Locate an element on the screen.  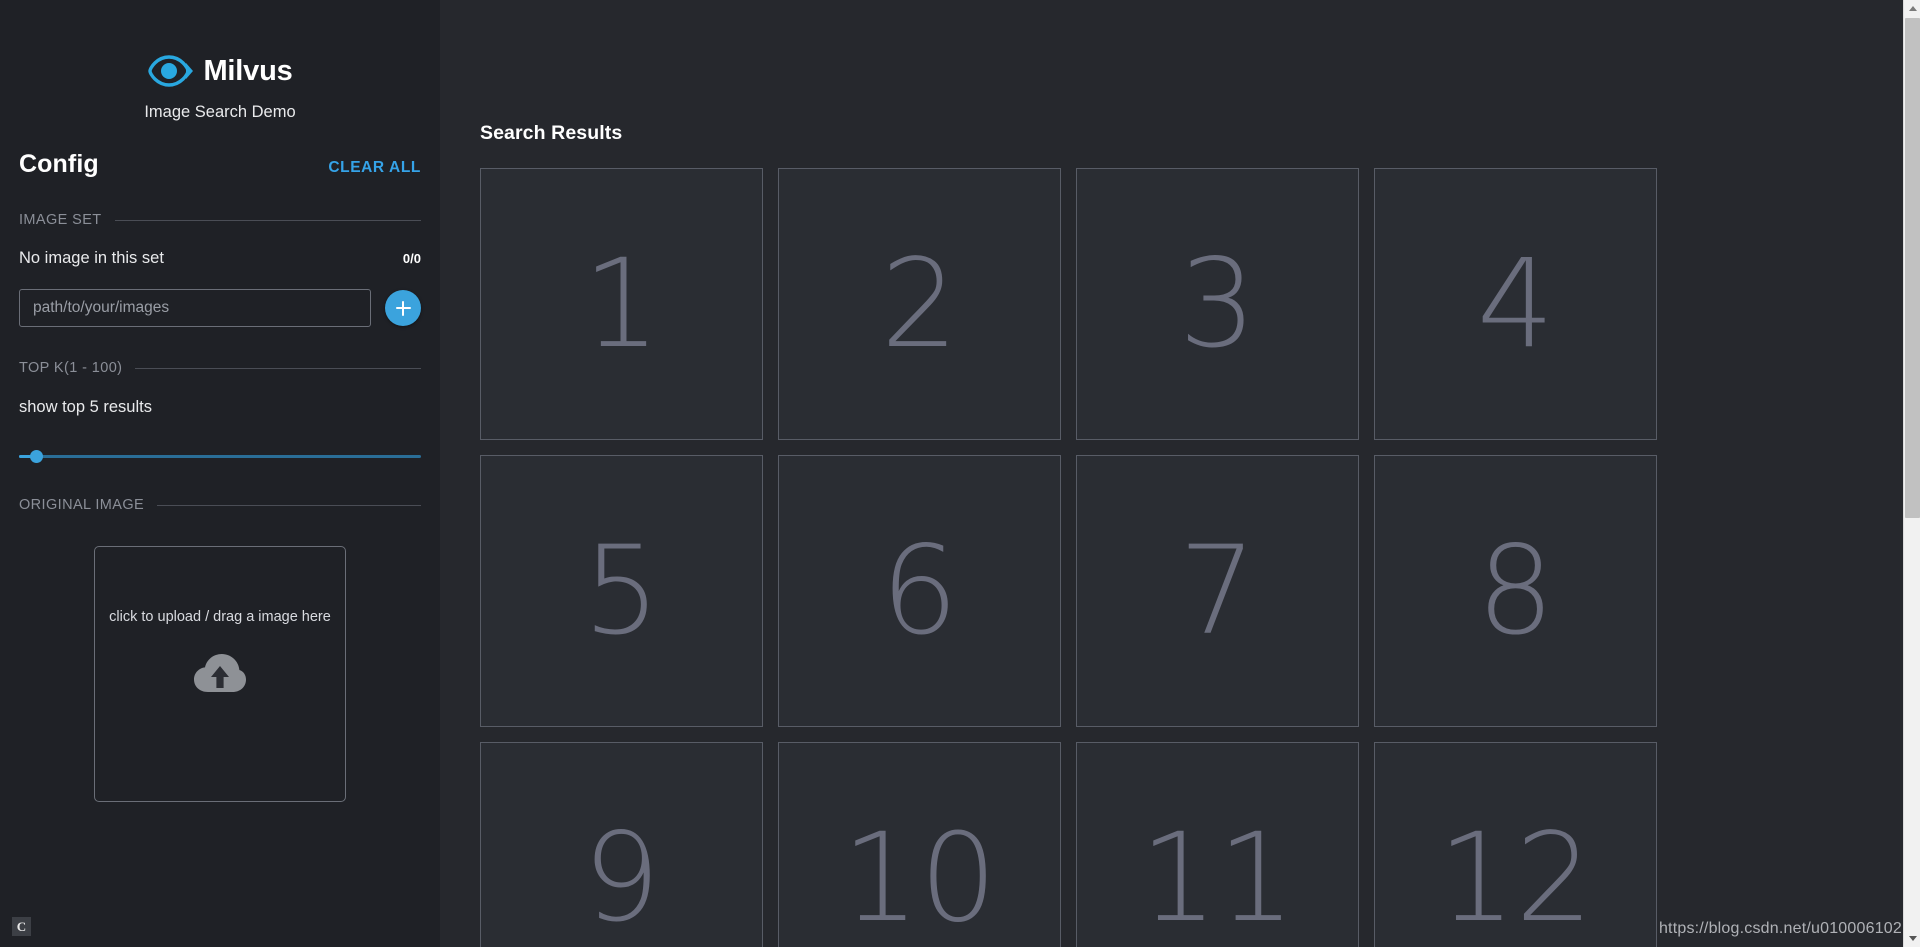
result-card-label: 8 is located at coordinates (1515, 591).